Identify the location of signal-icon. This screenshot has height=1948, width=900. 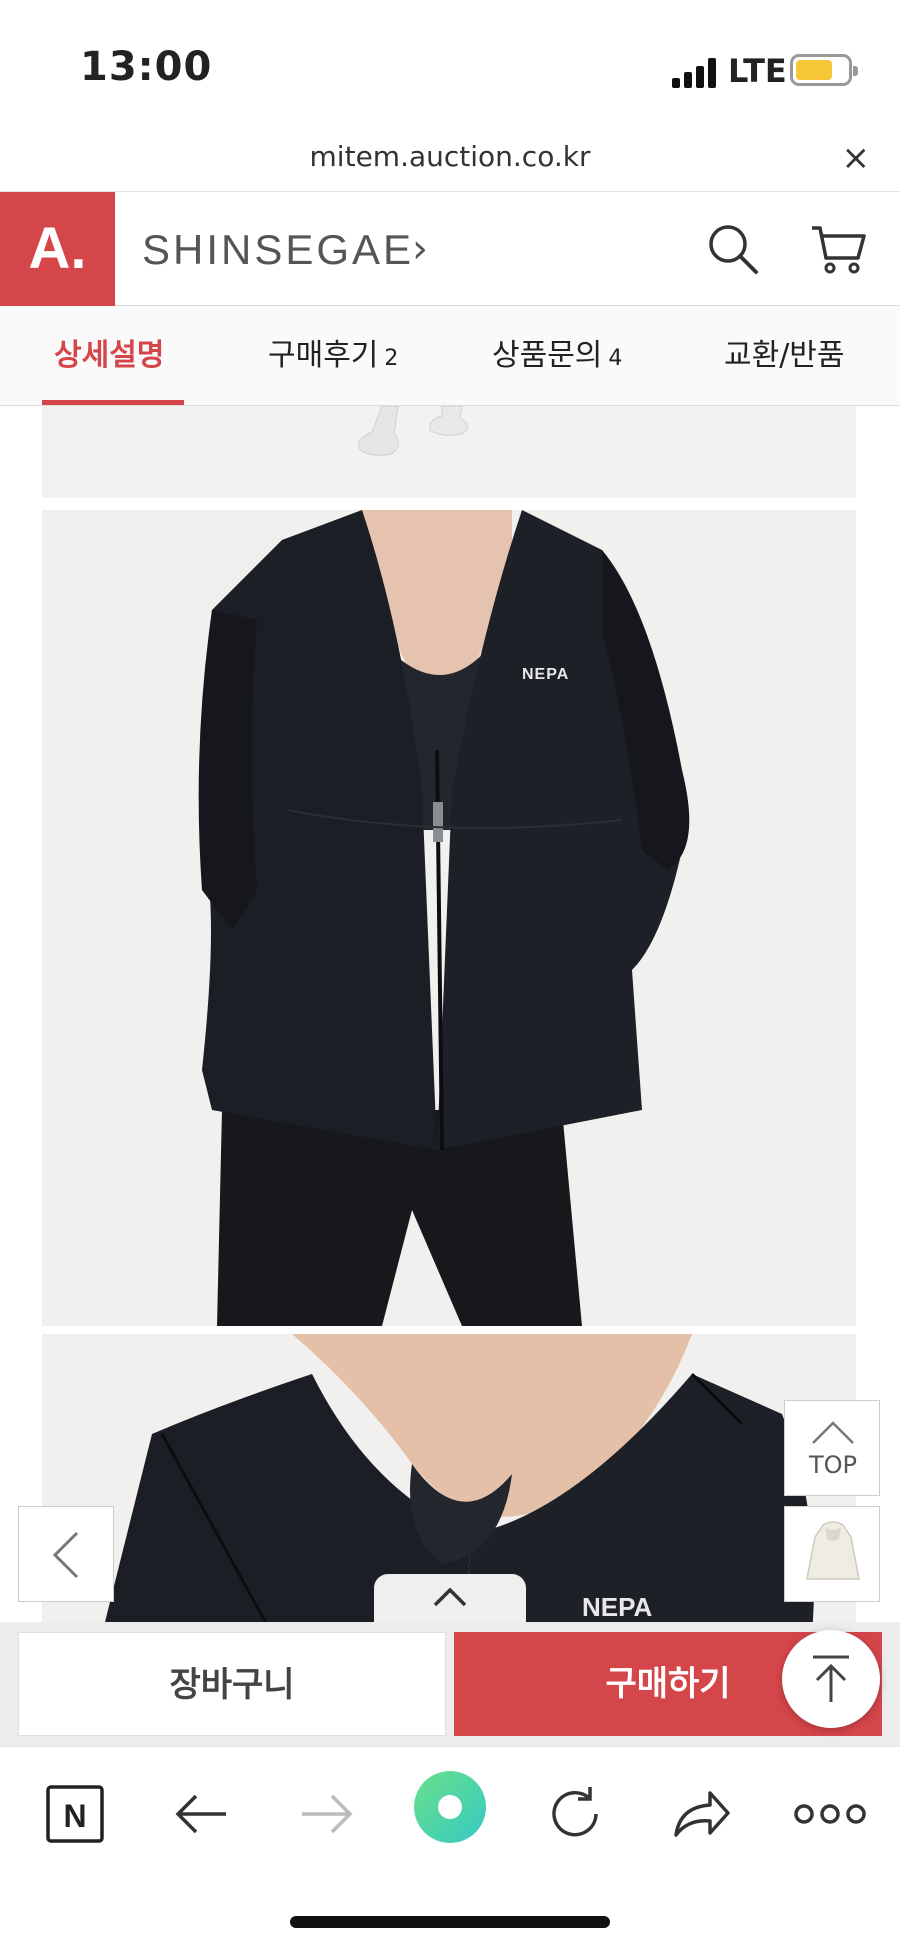
(696, 73).